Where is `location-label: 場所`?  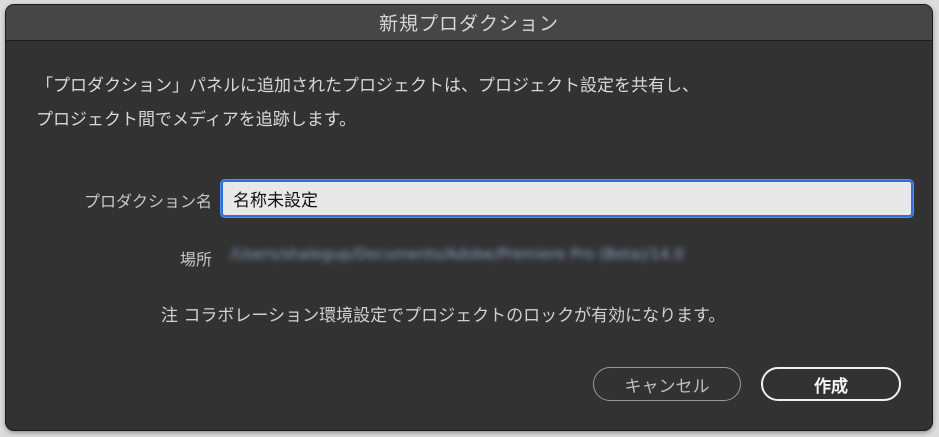 location-label: 場所 is located at coordinates (195, 259).